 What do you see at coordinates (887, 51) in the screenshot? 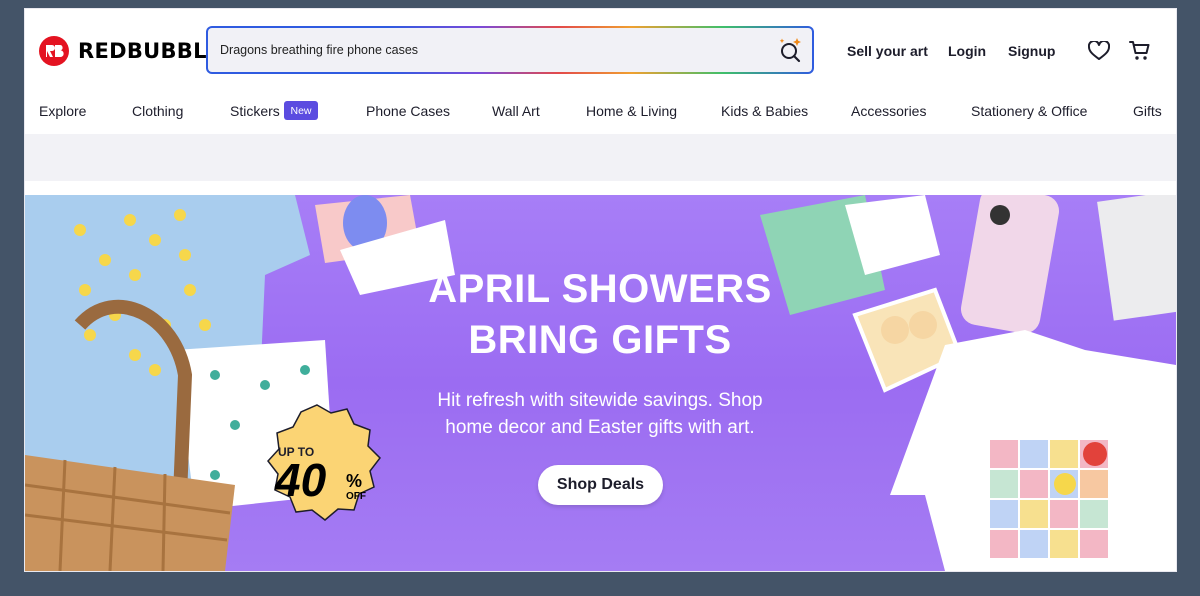
I see `sell-your-art-link: Sell your art` at bounding box center [887, 51].